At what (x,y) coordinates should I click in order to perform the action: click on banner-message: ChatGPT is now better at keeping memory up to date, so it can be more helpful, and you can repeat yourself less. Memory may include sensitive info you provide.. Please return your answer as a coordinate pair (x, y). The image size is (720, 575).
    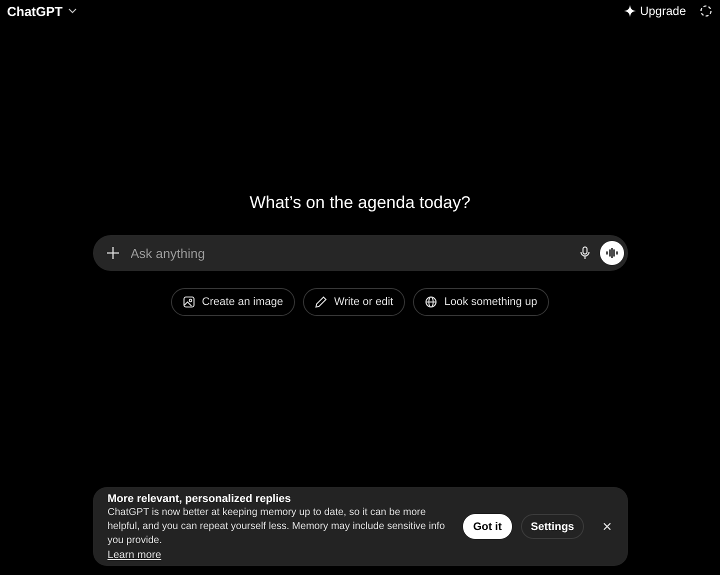
    Looking at the image, I should click on (277, 527).